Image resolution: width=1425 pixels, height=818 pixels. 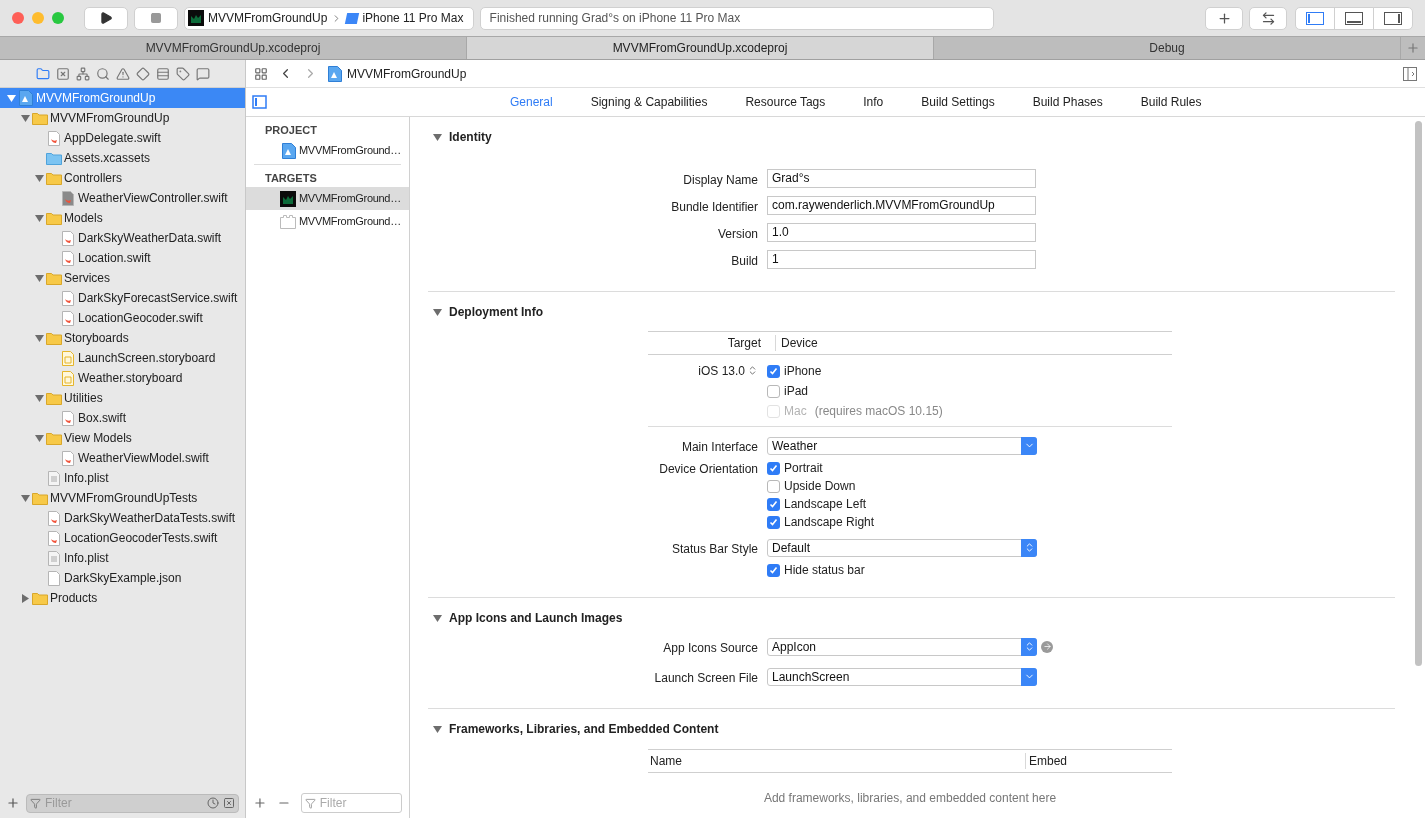 What do you see at coordinates (910, 798) in the screenshot?
I see `empty-table-note: Add frameworks, libraries, and embedded content here` at bounding box center [910, 798].